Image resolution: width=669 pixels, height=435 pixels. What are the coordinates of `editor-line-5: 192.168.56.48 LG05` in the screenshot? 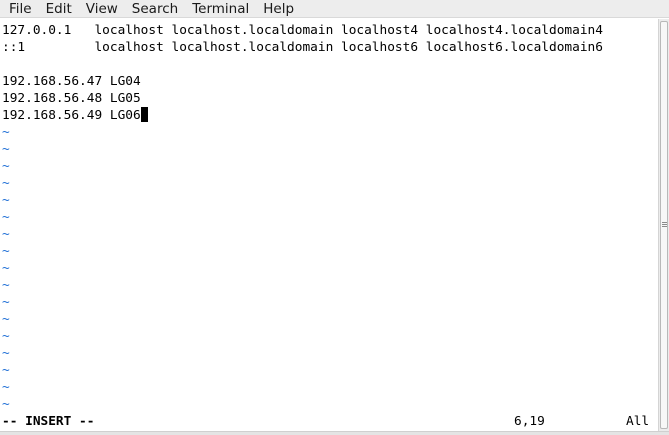 It's located at (71, 98).